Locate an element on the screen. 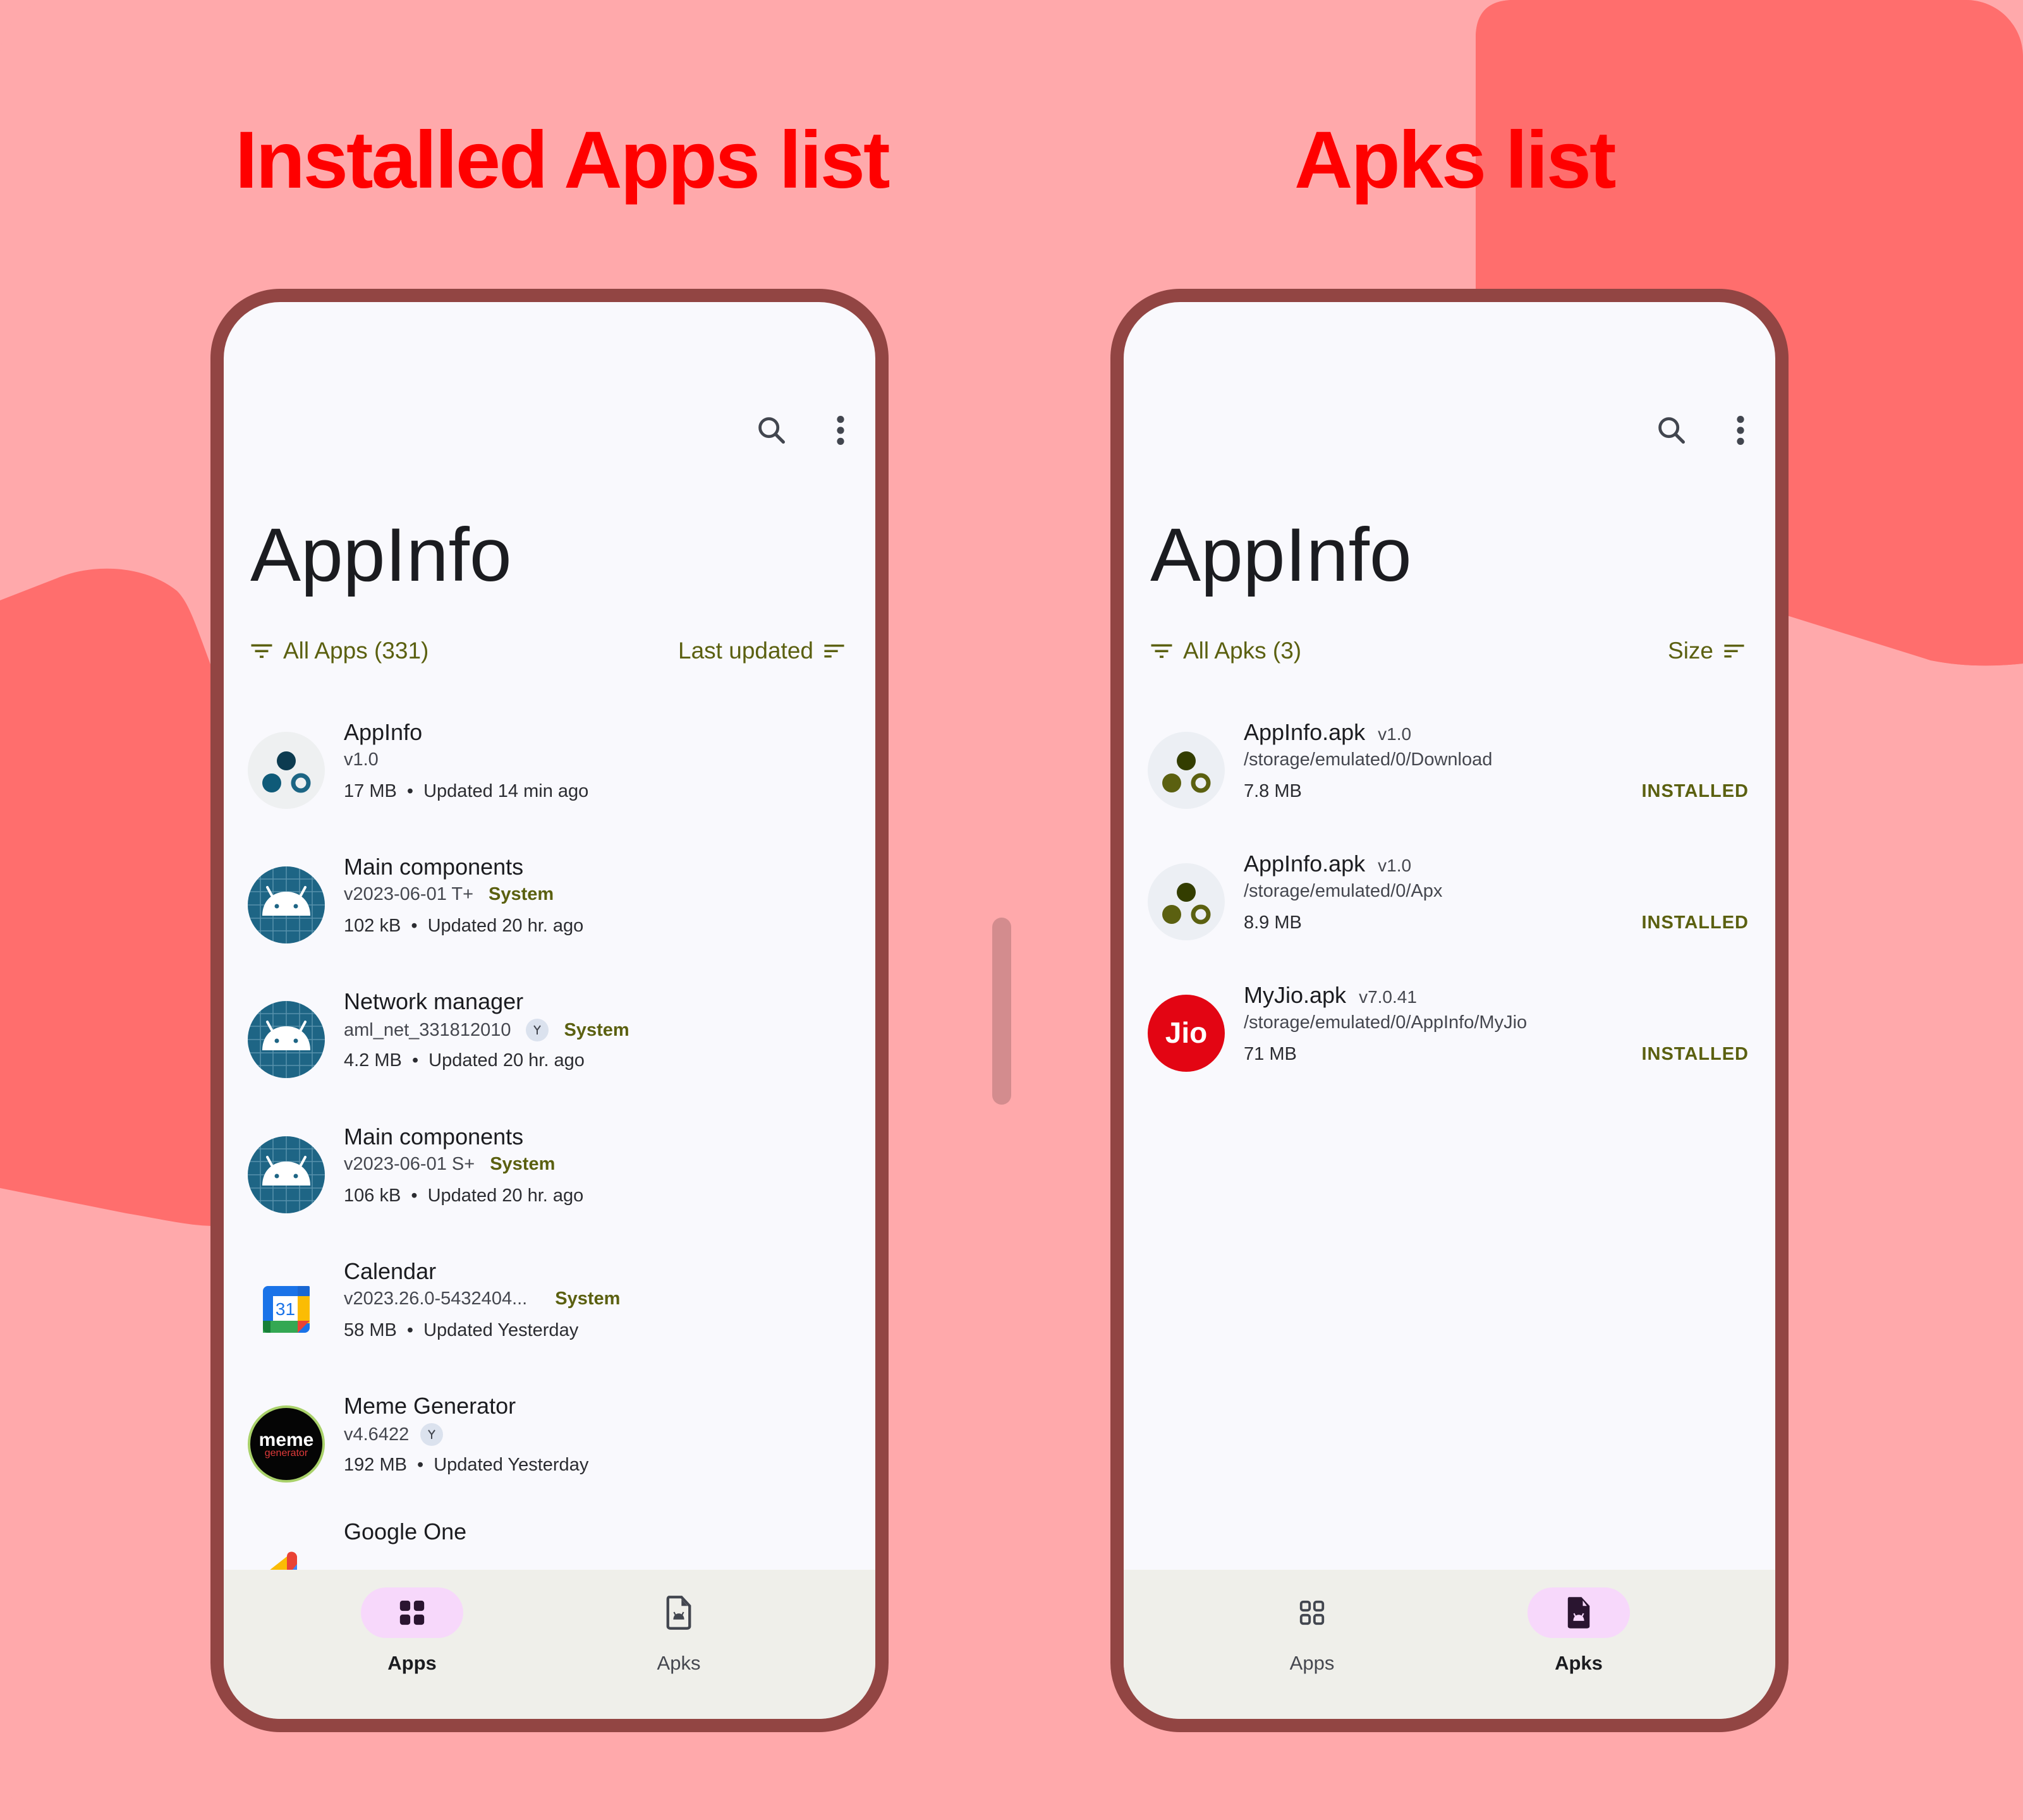 This screenshot has height=1820, width=2023. decorative-blob-left is located at coordinates (107, 891).